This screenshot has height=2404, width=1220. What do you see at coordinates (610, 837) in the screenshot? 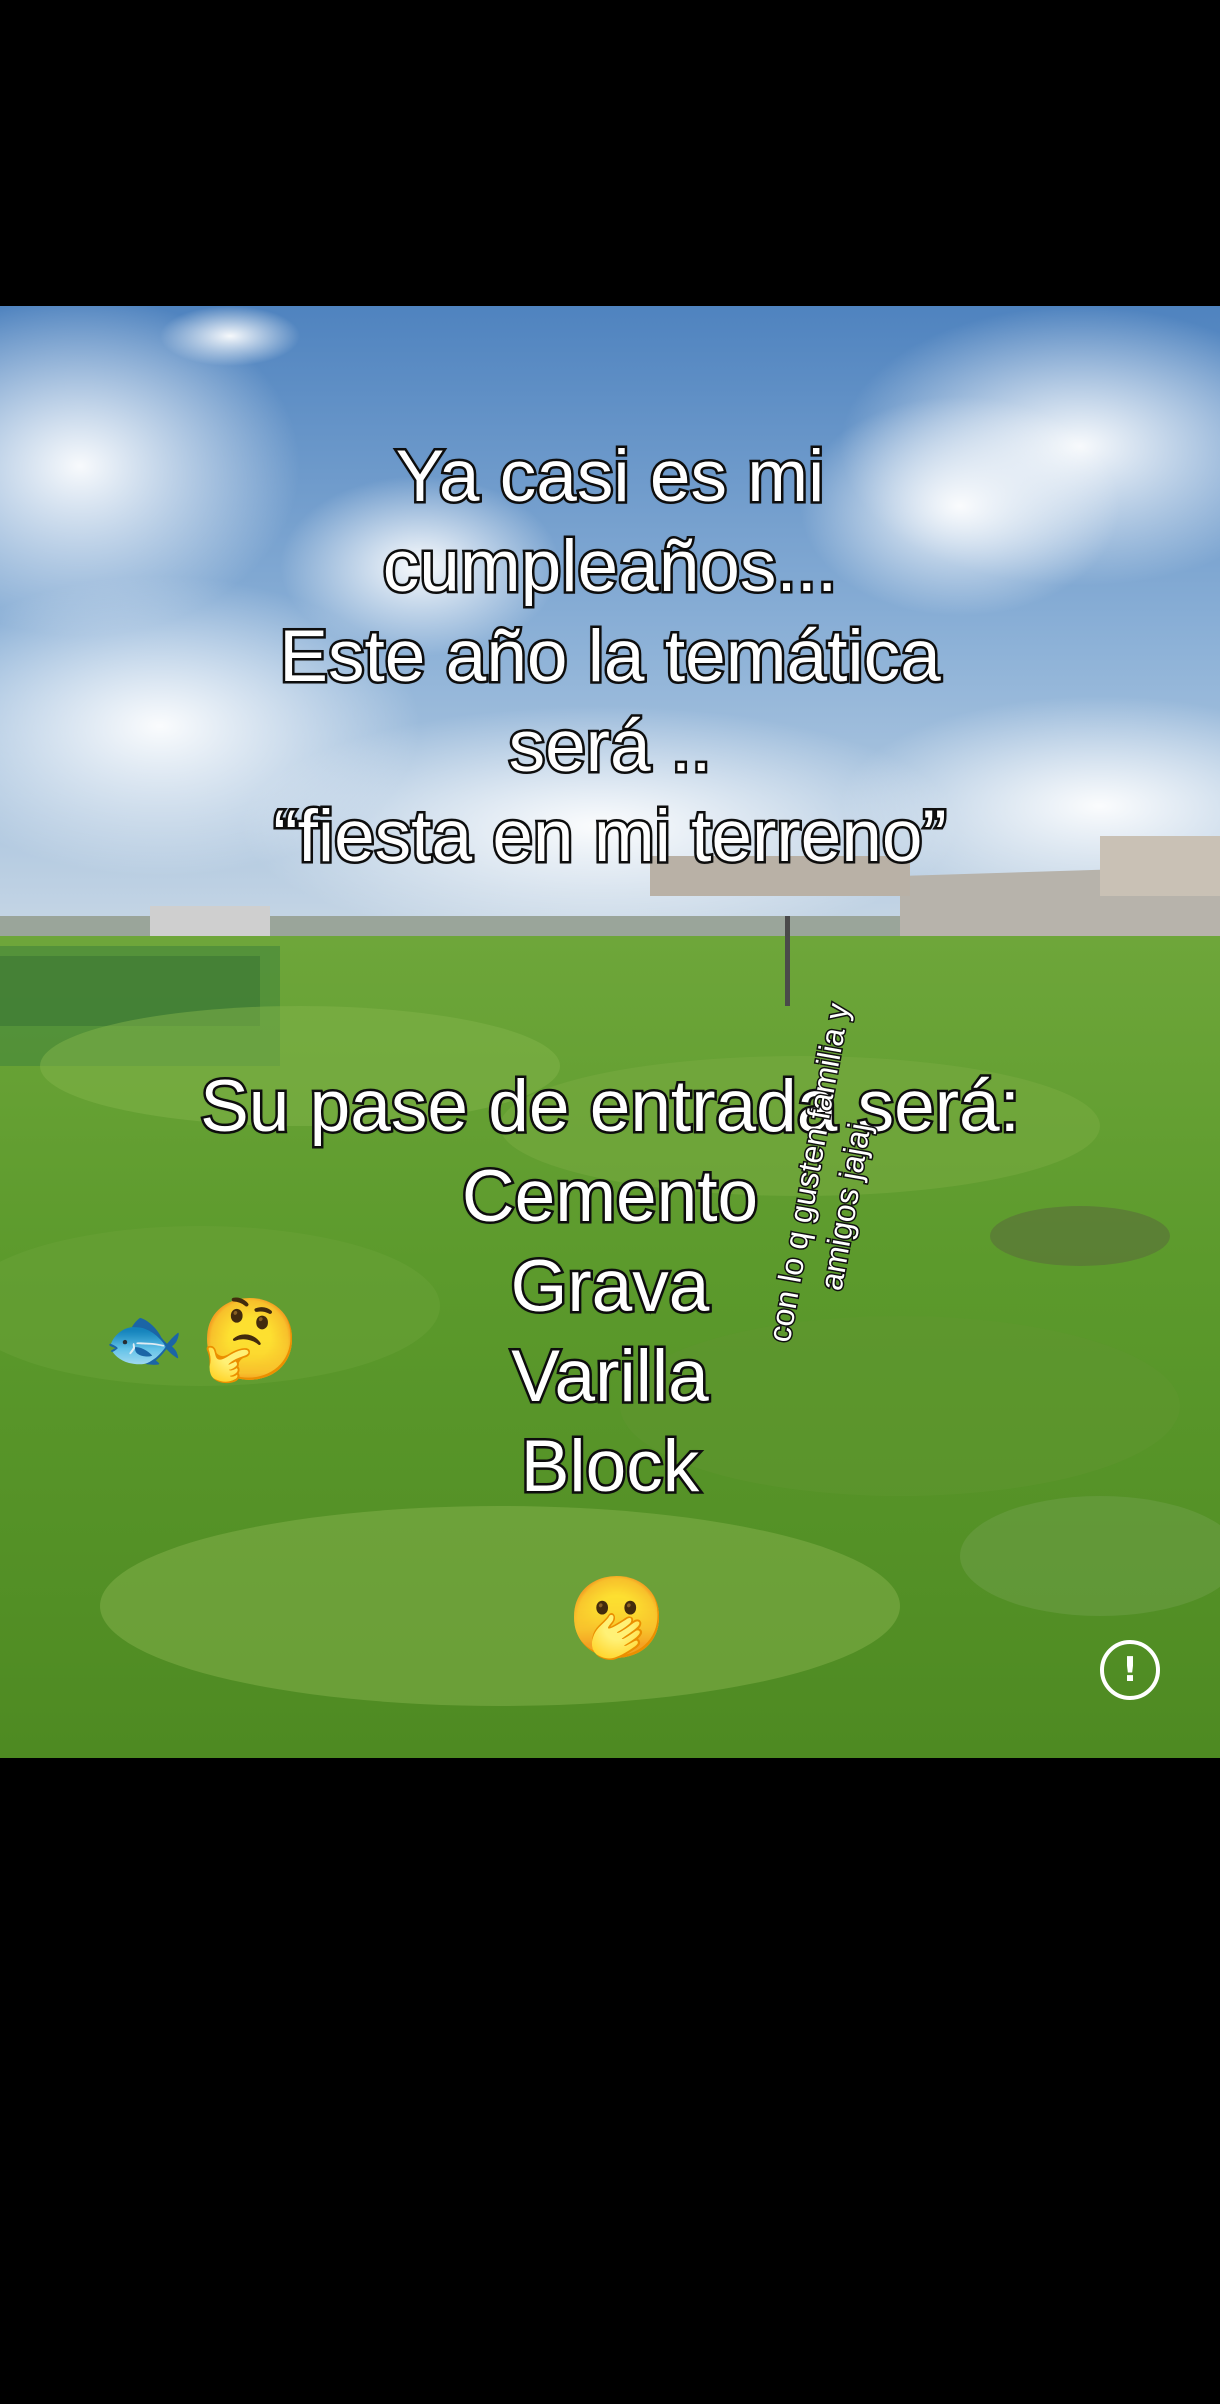
I see `caption-line-5: “fiesta en mi terreno”` at bounding box center [610, 837].